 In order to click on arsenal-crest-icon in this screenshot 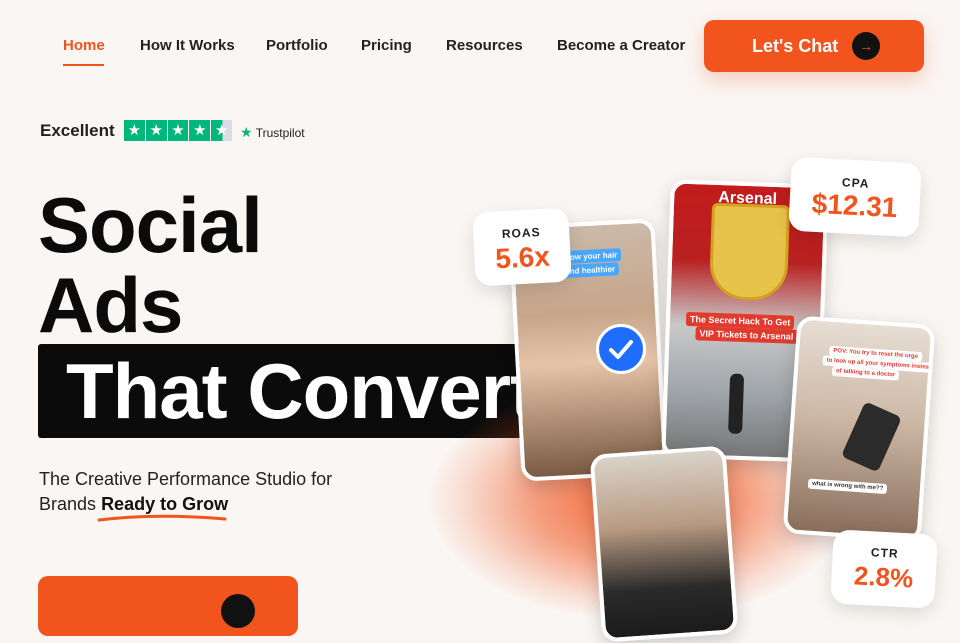, I will do `click(749, 252)`.